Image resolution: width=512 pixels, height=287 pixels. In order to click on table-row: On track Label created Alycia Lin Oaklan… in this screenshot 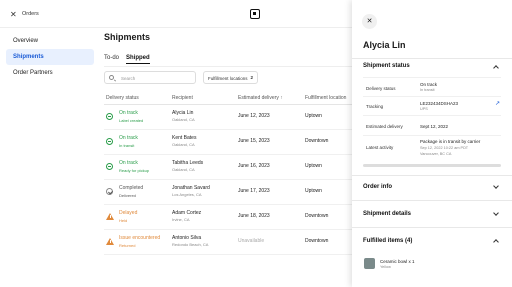, I will do `click(228, 117)`.